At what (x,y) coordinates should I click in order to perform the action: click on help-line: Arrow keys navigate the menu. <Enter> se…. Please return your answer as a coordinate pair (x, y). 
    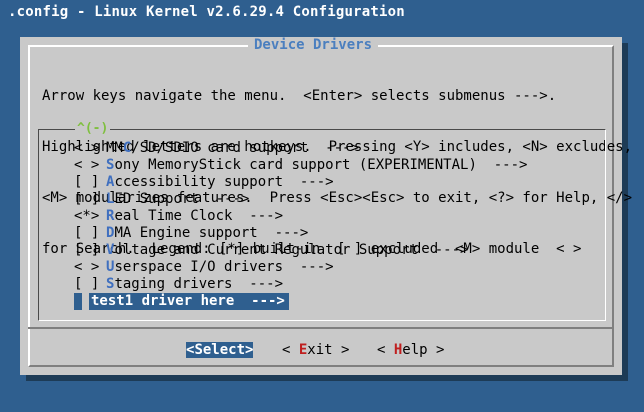
    Looking at the image, I should click on (299, 96).